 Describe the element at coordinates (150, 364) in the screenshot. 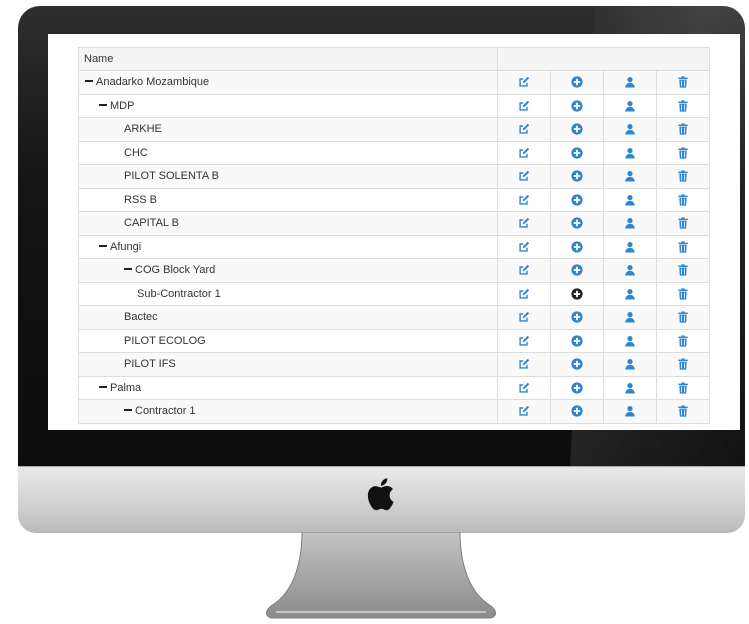

I see `tree-node-label: PILOT IFS` at that location.